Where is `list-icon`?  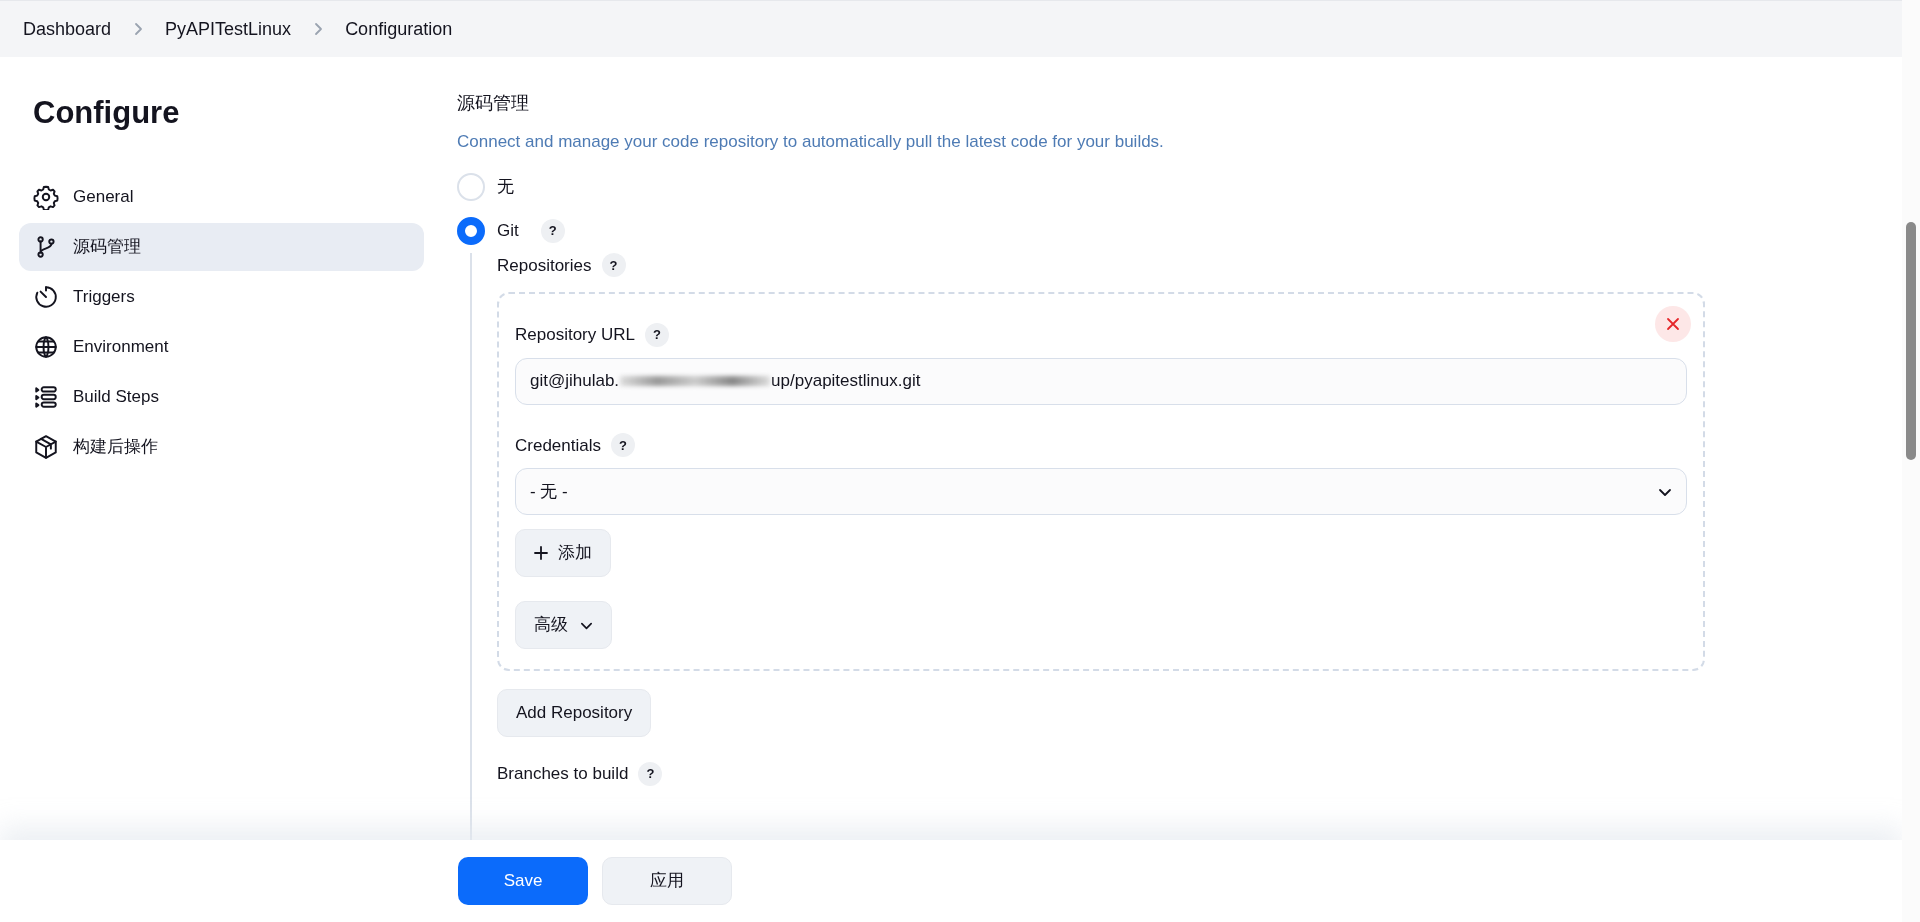
list-icon is located at coordinates (46, 396).